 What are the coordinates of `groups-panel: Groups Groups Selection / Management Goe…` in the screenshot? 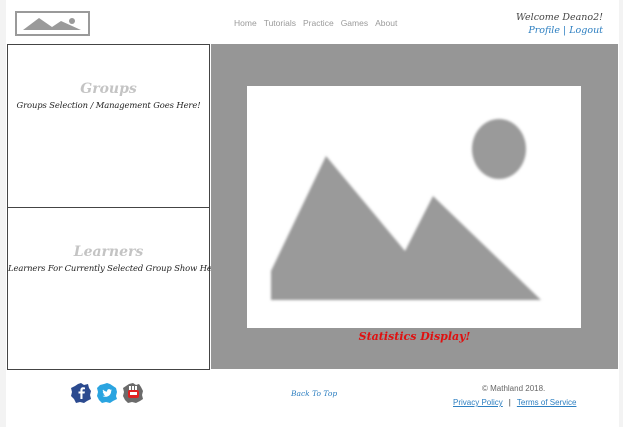 It's located at (108, 126).